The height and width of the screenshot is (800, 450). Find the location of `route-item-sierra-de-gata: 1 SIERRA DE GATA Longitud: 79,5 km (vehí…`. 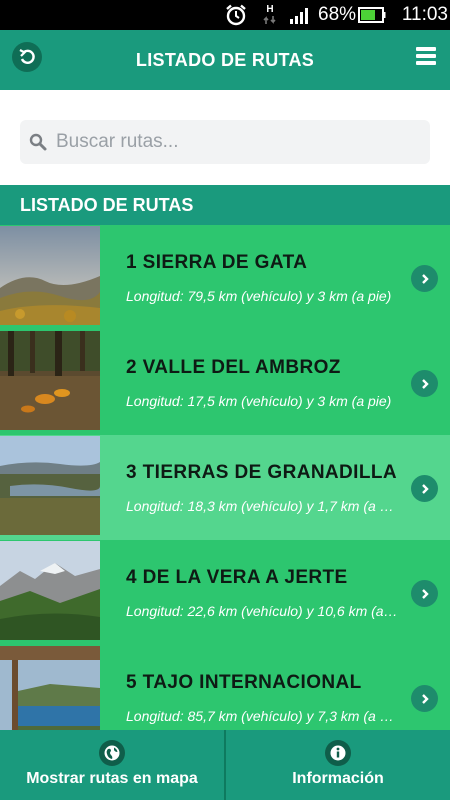

route-item-sierra-de-gata: 1 SIERRA DE GATA Longitud: 79,5 km (vehí… is located at coordinates (225, 277).